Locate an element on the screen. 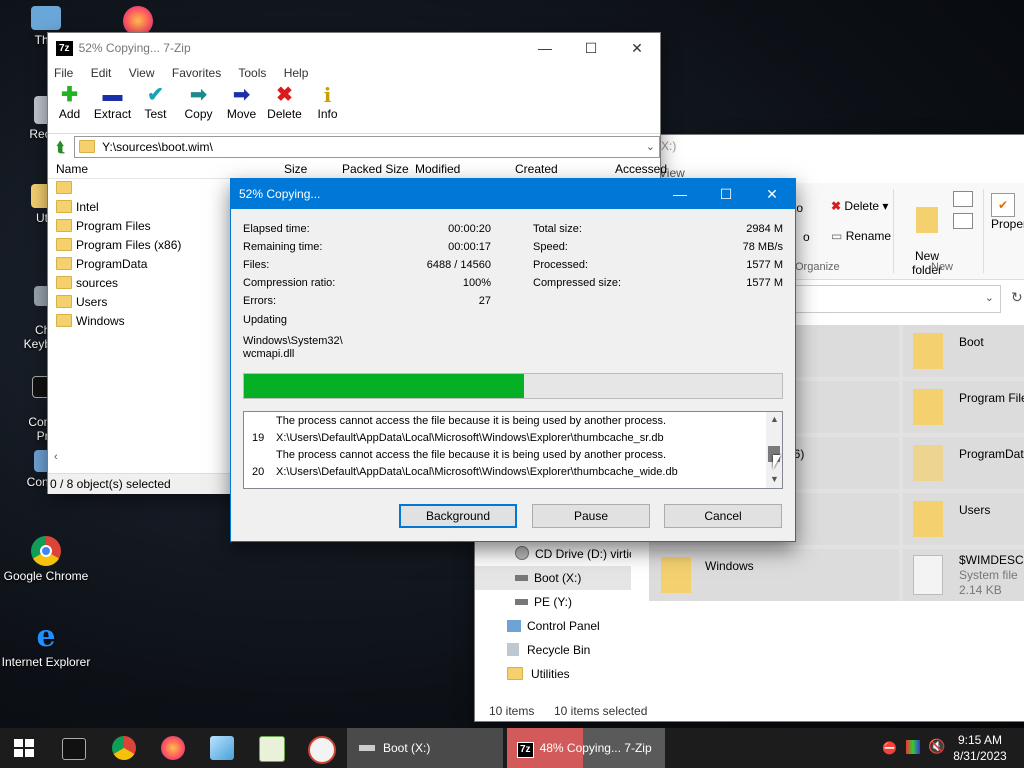  col-created: Created is located at coordinates (536, 169).